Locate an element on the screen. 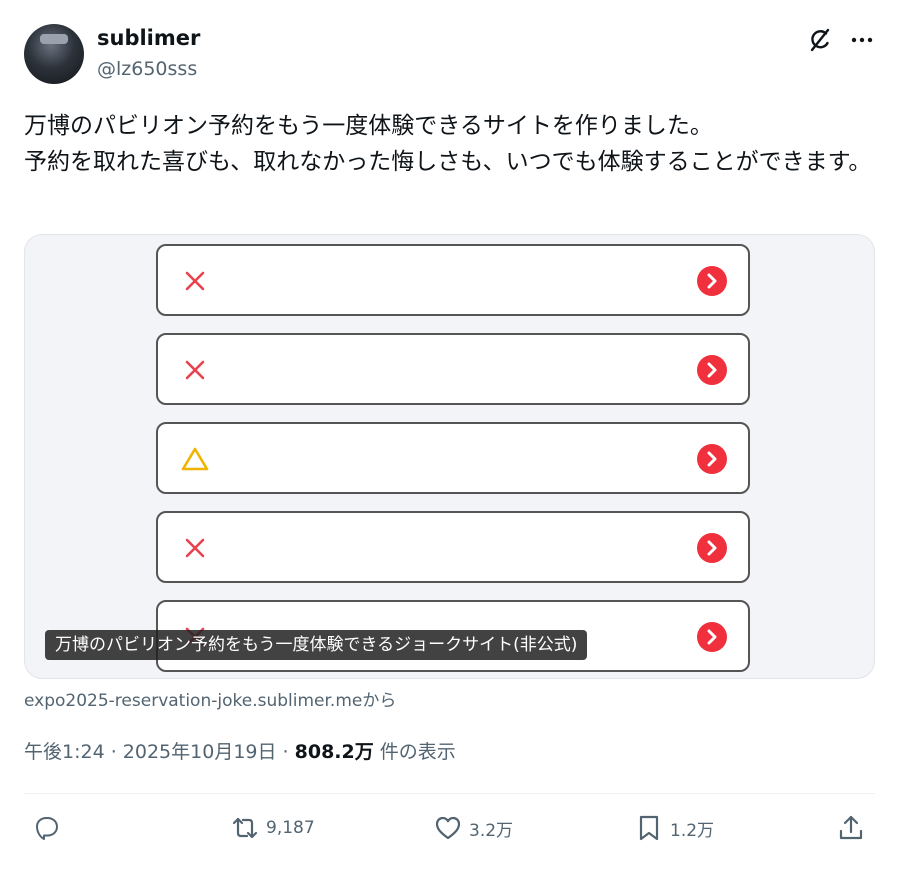  like-count: 3.2万 is located at coordinates (491, 830).